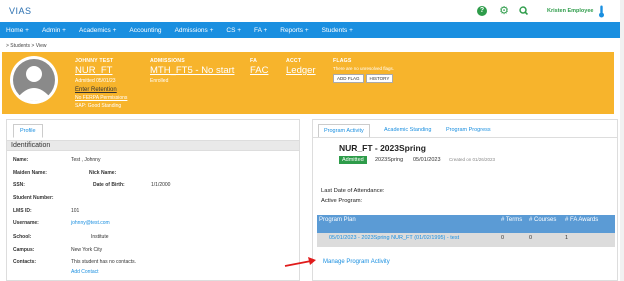 The height and width of the screenshot is (281, 624). What do you see at coordinates (312, 11) in the screenshot?
I see `top-bar: VIAS ? ⚙ Kristen Employee` at bounding box center [312, 11].